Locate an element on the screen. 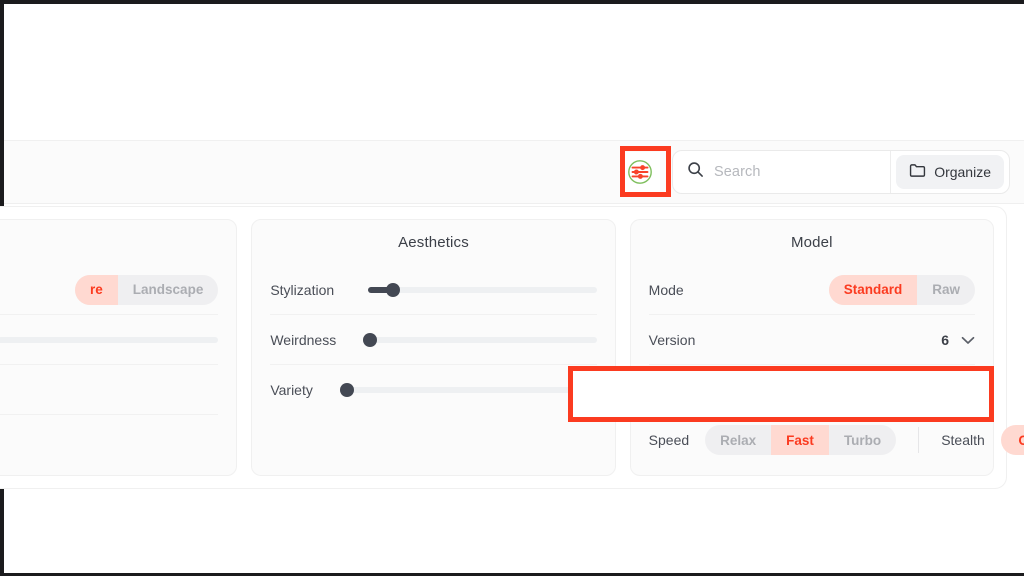 This screenshot has width=1024, height=576. row-aspect-ratio: re Landscape is located at coordinates (109, 290).